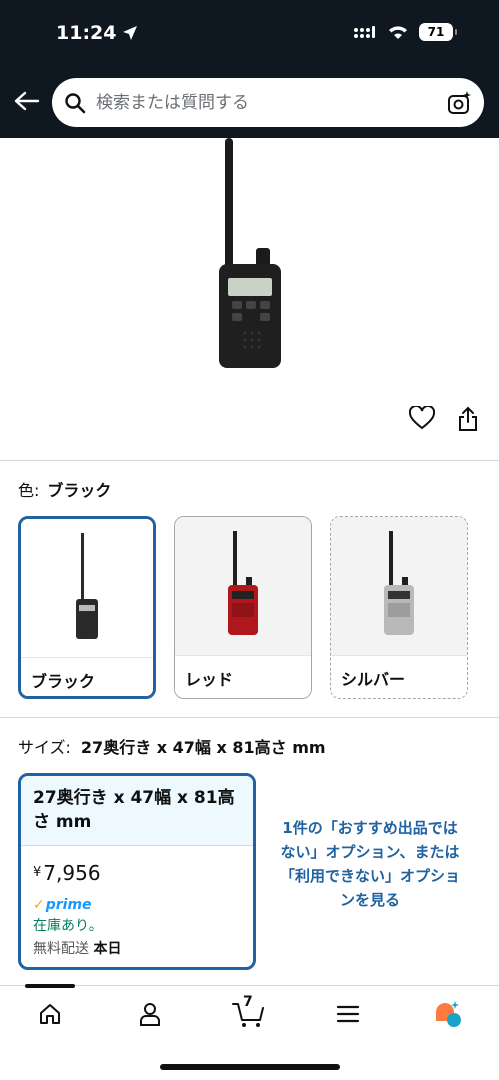  Describe the element at coordinates (249, 69) in the screenshot. I see `app-header: 11:24 71` at that location.